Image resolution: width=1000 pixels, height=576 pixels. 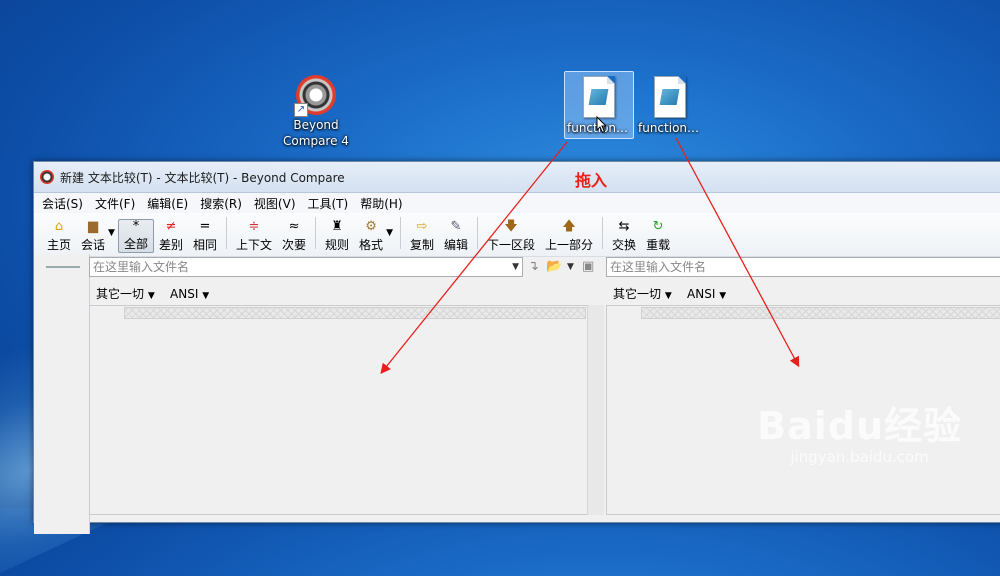 I want to click on session-label: 会话, so click(x=93, y=245).